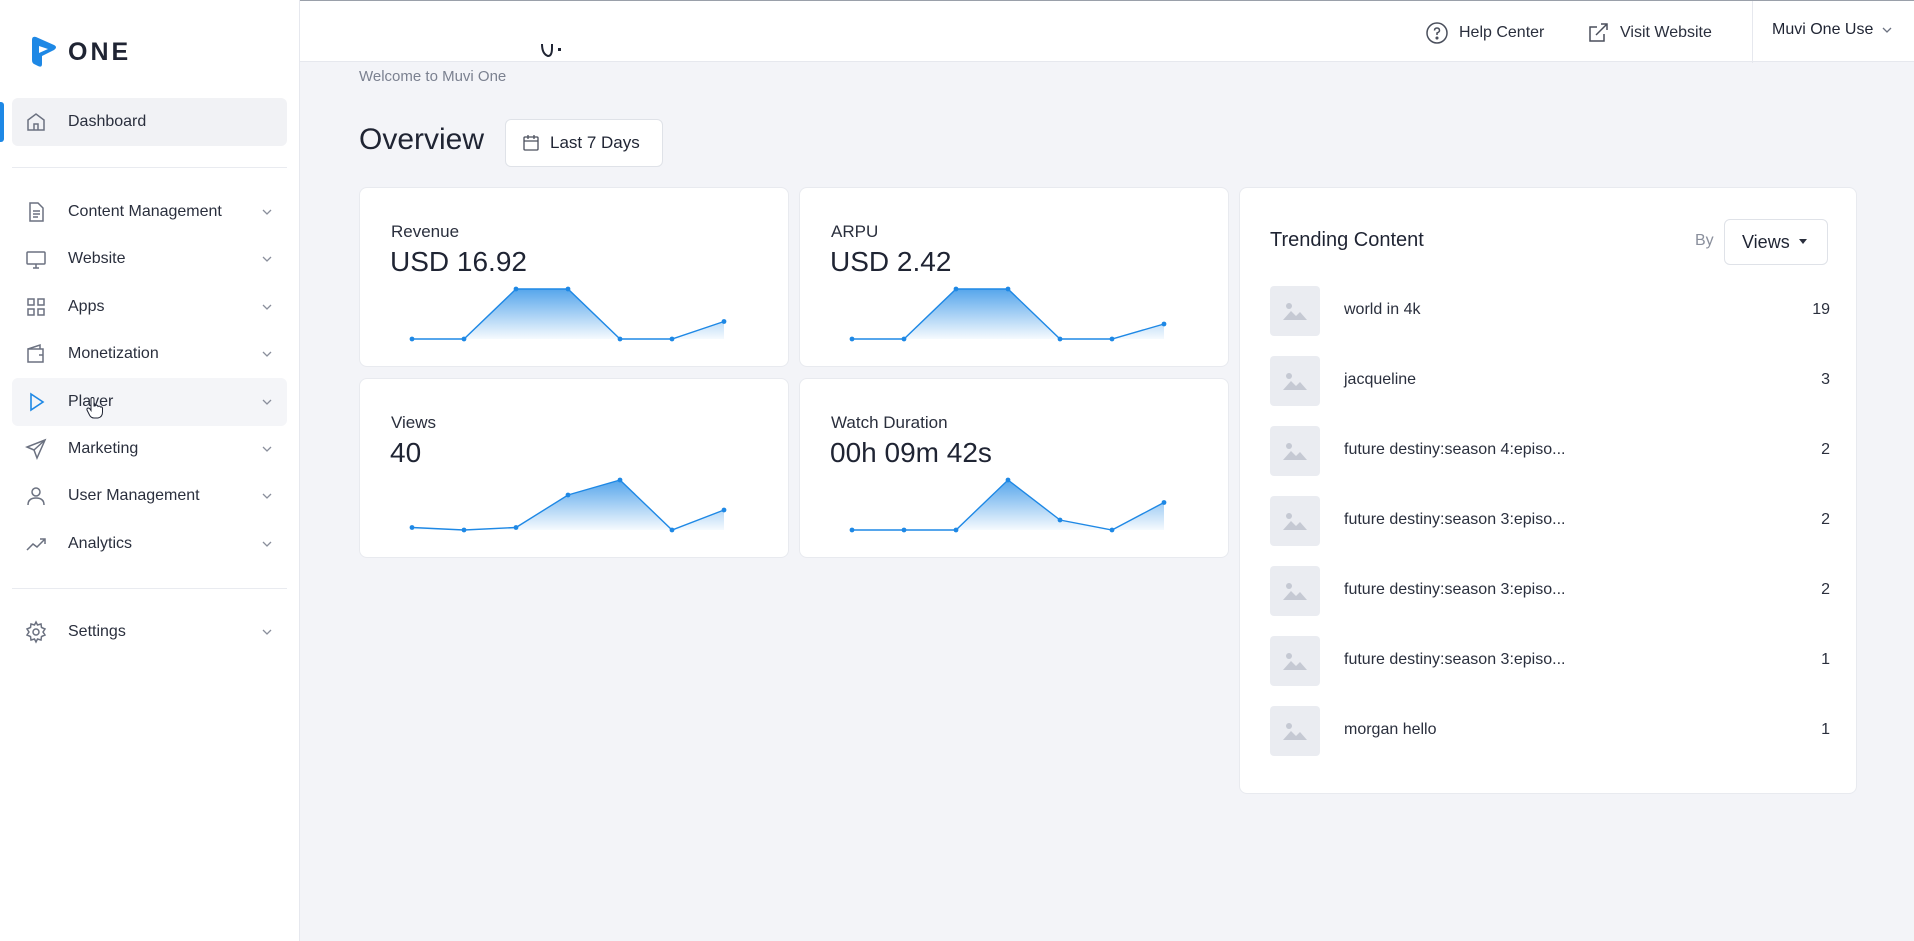  Describe the element at coordinates (584, 143) in the screenshot. I see `date-range-button: Last 7 Days` at that location.